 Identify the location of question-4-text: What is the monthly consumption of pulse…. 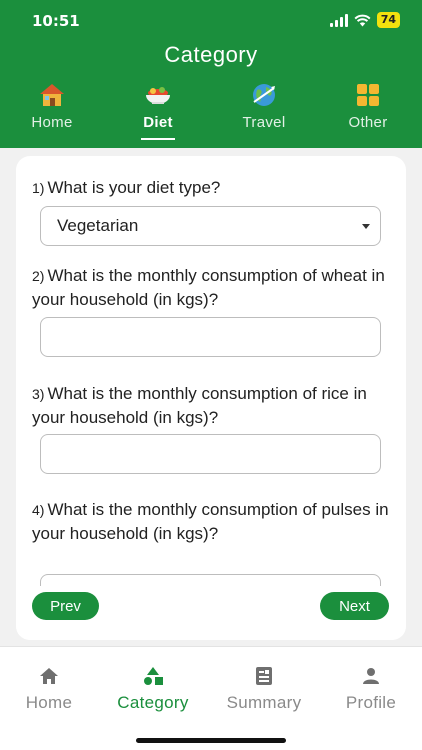
(210, 521).